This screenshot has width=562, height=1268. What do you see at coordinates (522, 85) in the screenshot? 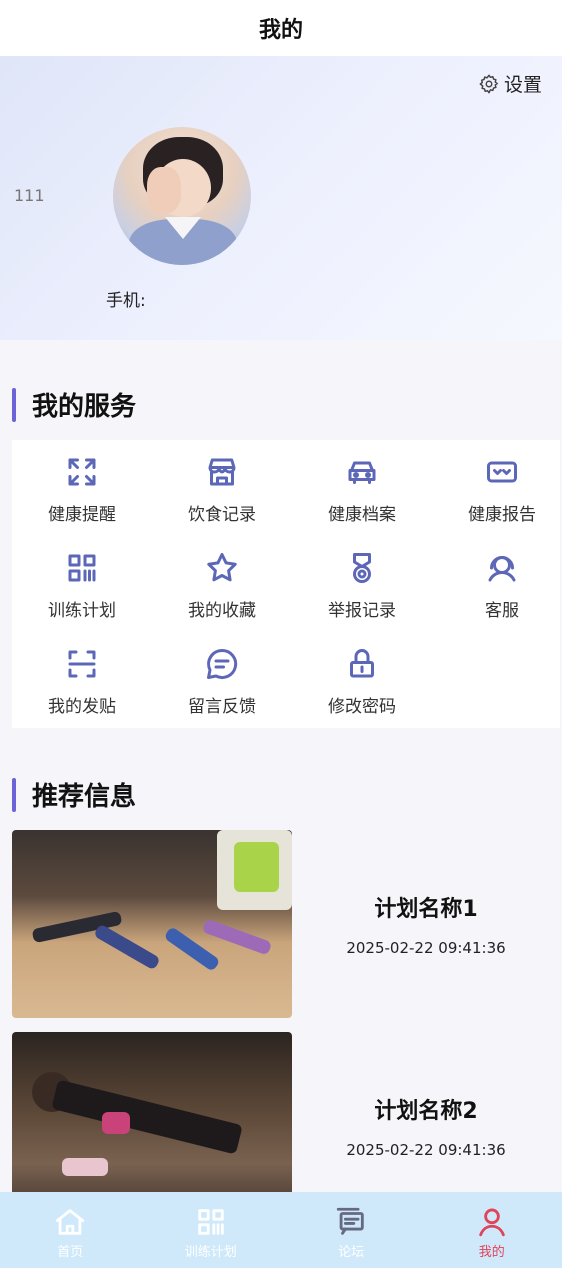
I see `settings-label: 设置` at bounding box center [522, 85].